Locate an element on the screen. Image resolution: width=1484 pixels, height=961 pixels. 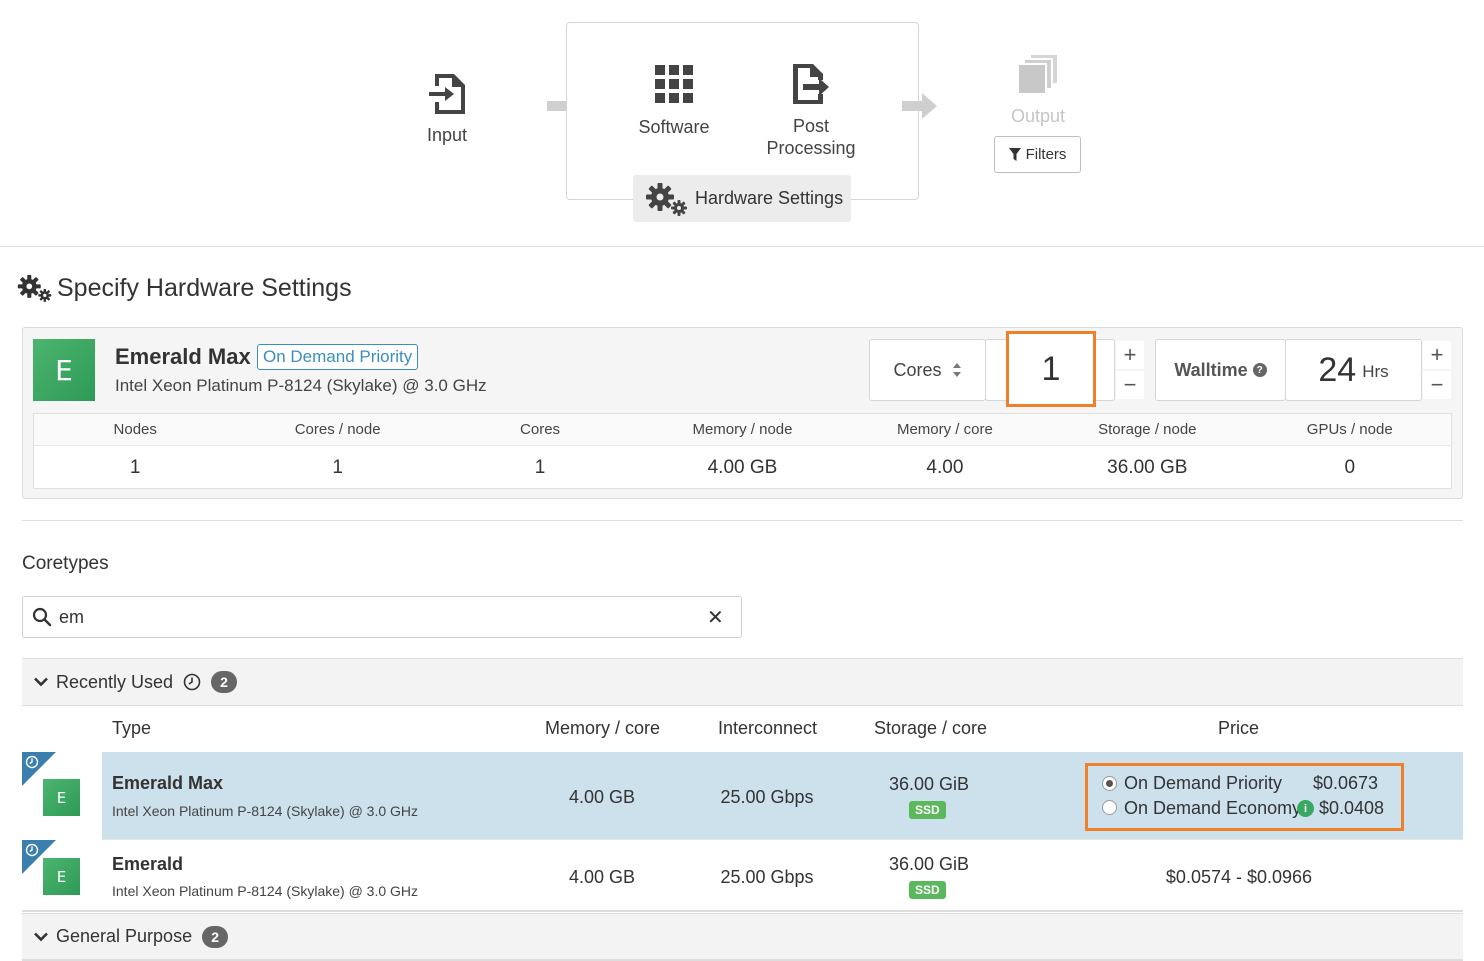
input-icon is located at coordinates (447, 94).